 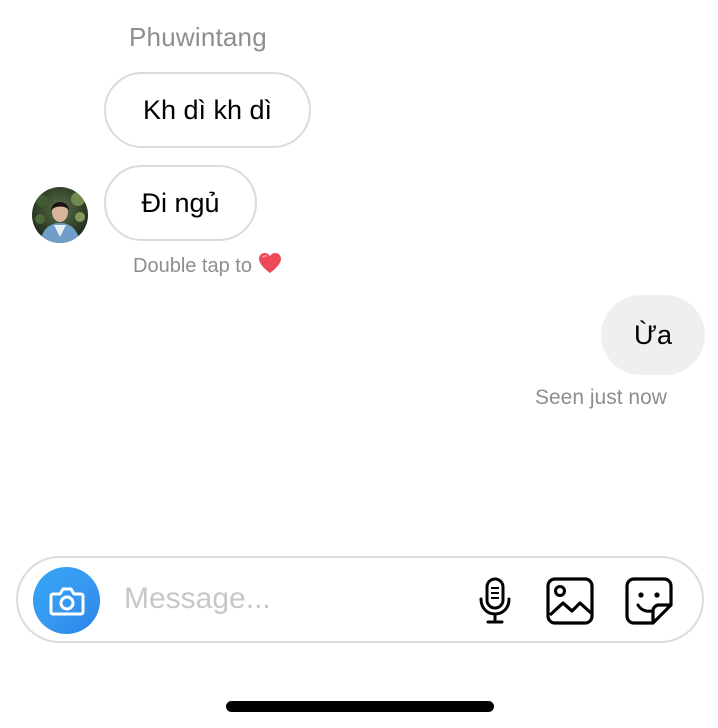 I want to click on gallery-icon, so click(x=570, y=601).